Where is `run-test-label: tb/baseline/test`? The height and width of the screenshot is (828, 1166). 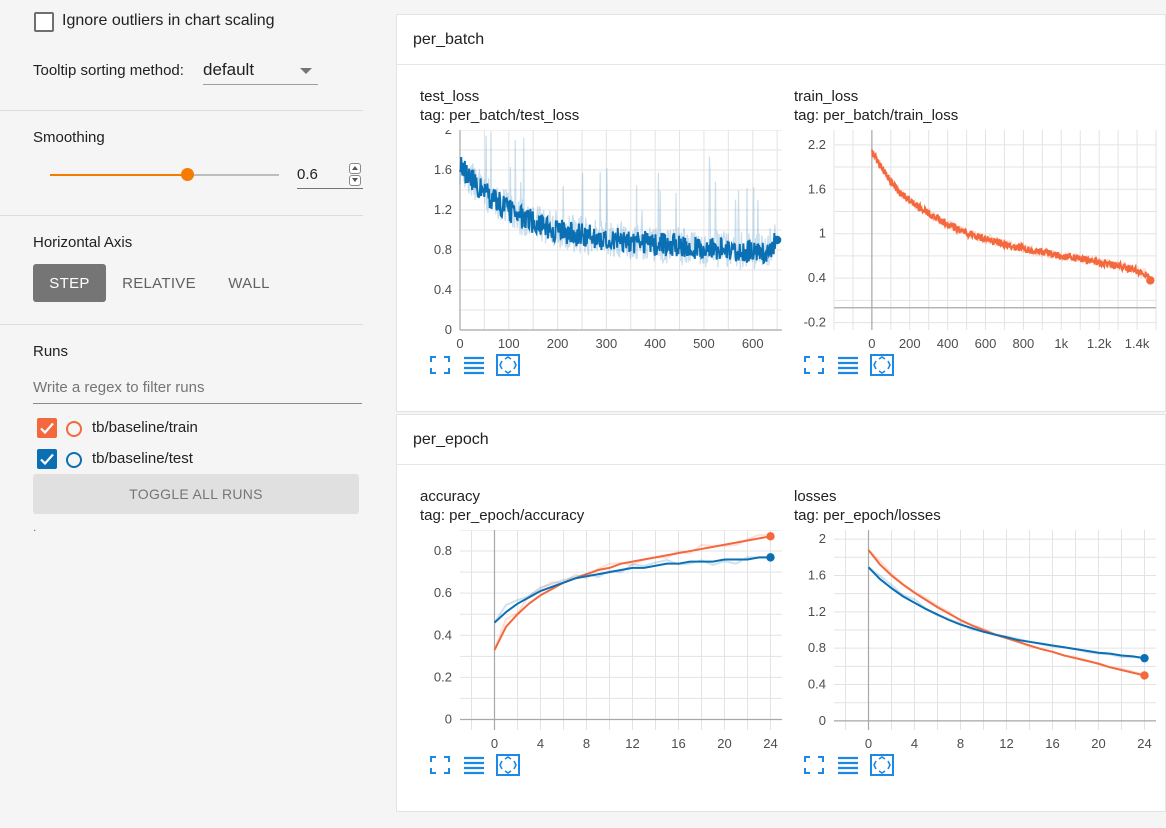 run-test-label: tb/baseline/test is located at coordinates (142, 458).